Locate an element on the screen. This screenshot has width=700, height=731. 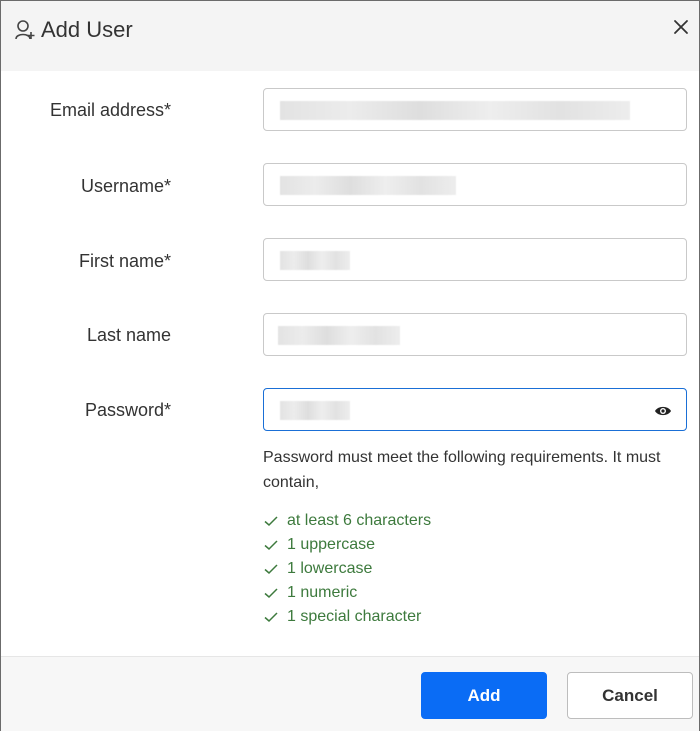
eye-icon is located at coordinates (663, 411).